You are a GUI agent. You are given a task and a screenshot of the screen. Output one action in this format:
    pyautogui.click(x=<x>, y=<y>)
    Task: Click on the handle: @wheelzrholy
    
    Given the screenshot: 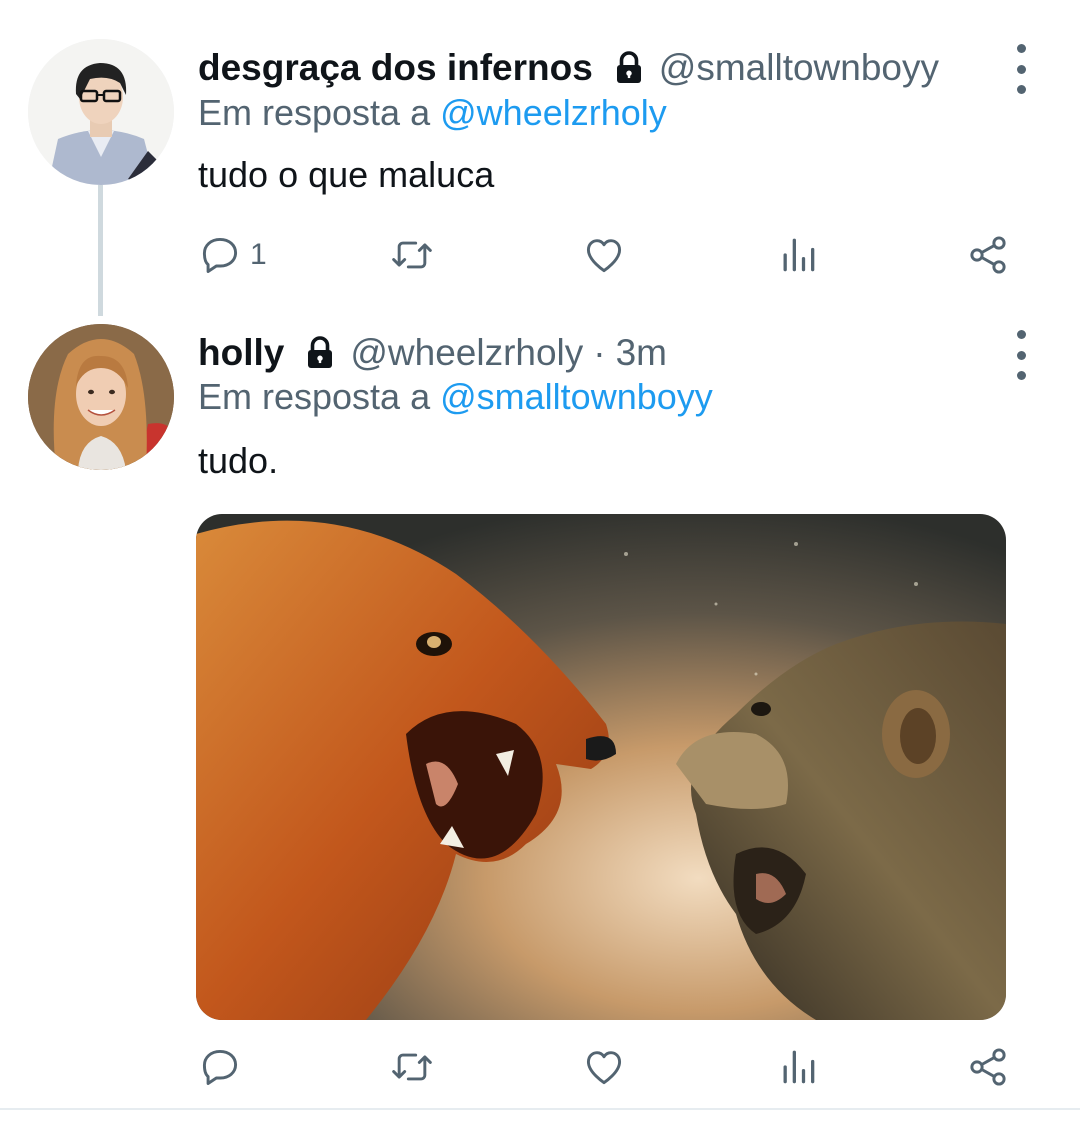 What is the action you would take?
    pyautogui.click(x=466, y=353)
    